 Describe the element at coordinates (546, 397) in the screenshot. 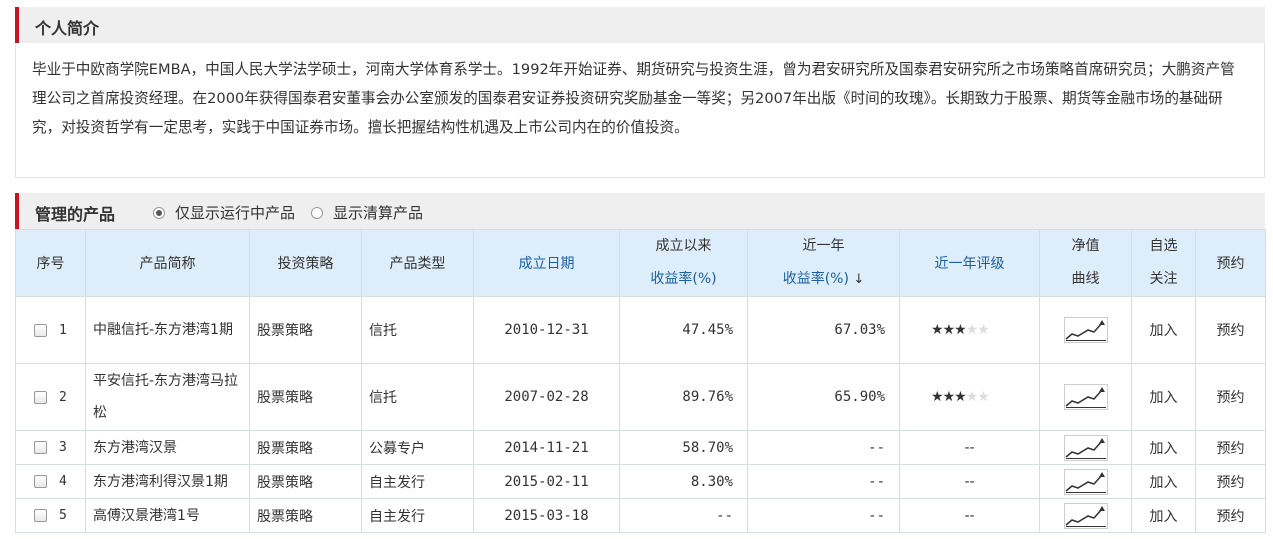

I see `date-cell: 2007-02-28` at that location.